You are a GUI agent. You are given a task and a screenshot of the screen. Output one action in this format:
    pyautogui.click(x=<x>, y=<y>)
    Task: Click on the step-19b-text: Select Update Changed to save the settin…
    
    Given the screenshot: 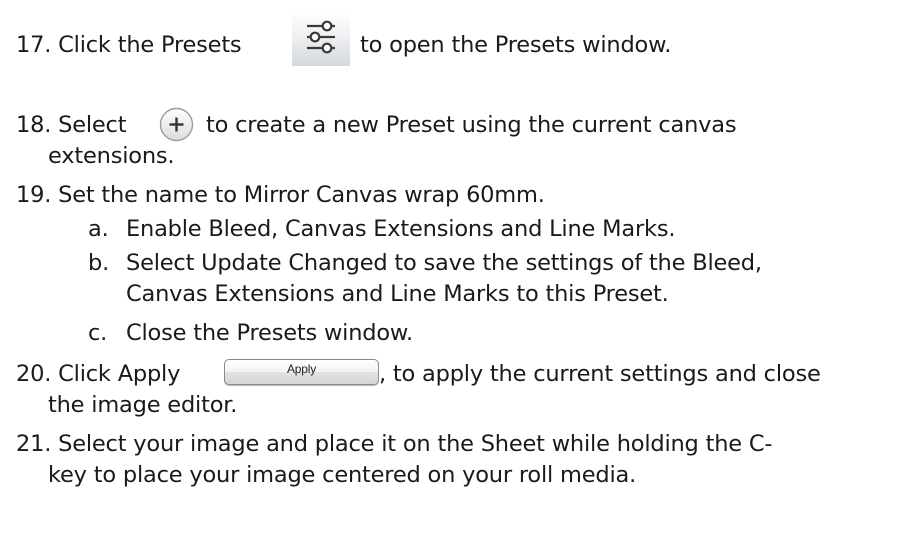 What is the action you would take?
    pyautogui.click(x=444, y=263)
    